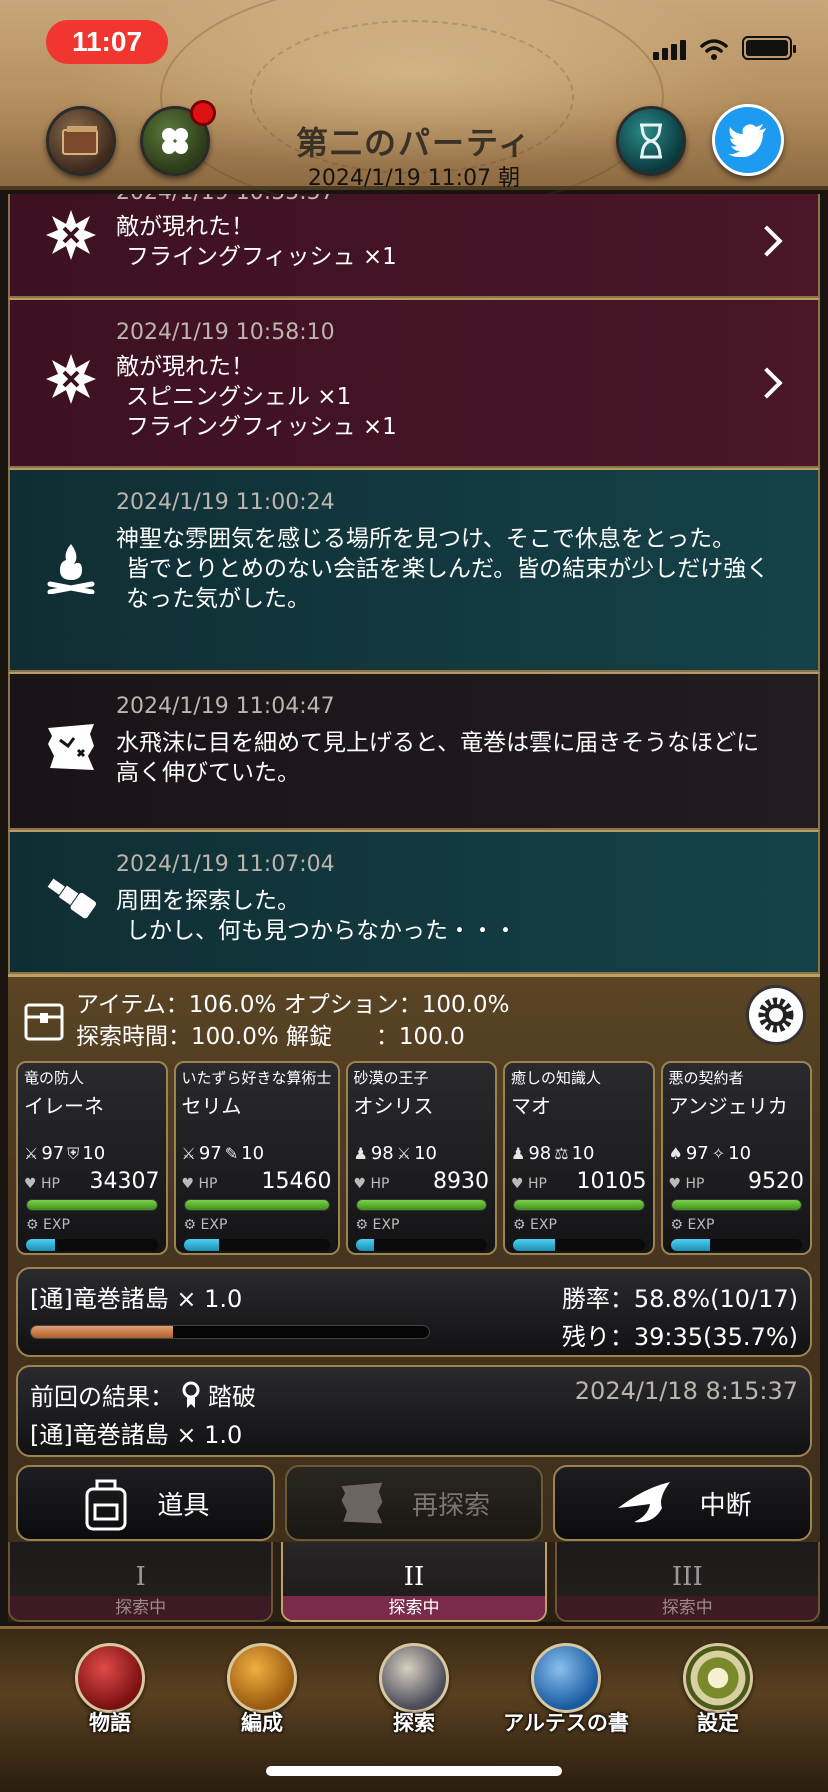 The width and height of the screenshot is (828, 1792). What do you see at coordinates (465, 1005) in the screenshot?
I see `option-rate-value: 100.0%` at bounding box center [465, 1005].